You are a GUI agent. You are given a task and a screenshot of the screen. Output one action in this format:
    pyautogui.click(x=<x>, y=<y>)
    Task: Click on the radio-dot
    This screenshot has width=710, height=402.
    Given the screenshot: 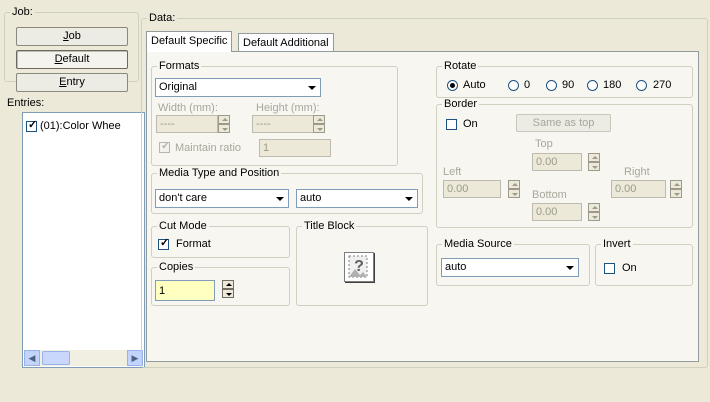 What is the action you would take?
    pyautogui.click(x=452, y=85)
    